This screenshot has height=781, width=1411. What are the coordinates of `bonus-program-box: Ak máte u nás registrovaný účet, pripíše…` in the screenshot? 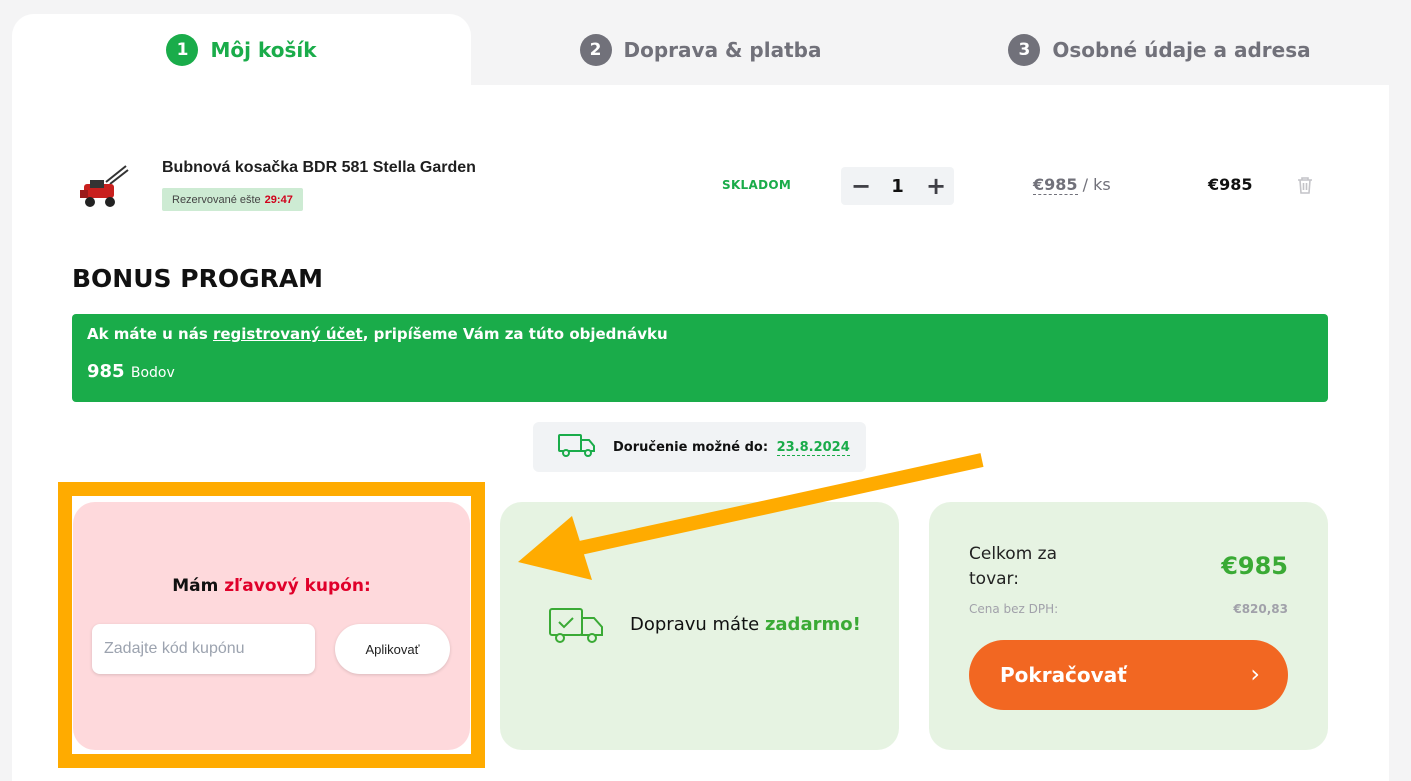 It's located at (700, 358).